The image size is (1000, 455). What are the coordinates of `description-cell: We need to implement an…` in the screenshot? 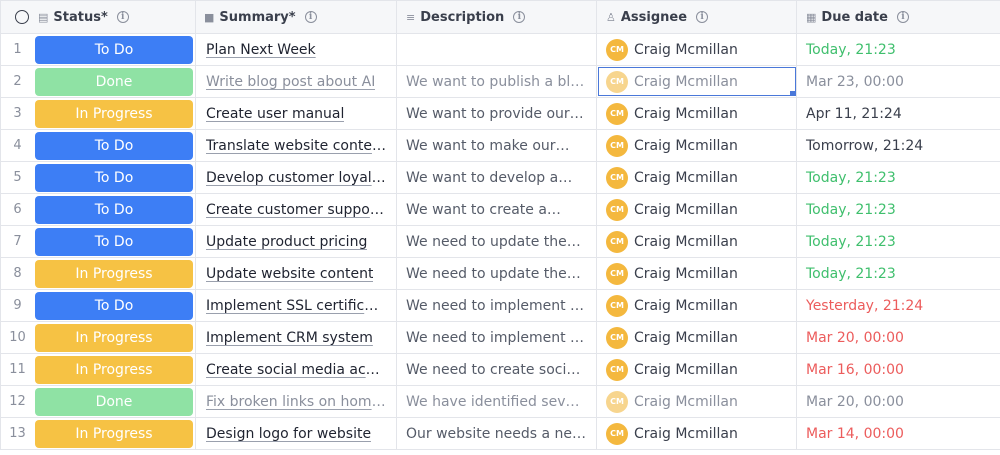 It's located at (497, 305).